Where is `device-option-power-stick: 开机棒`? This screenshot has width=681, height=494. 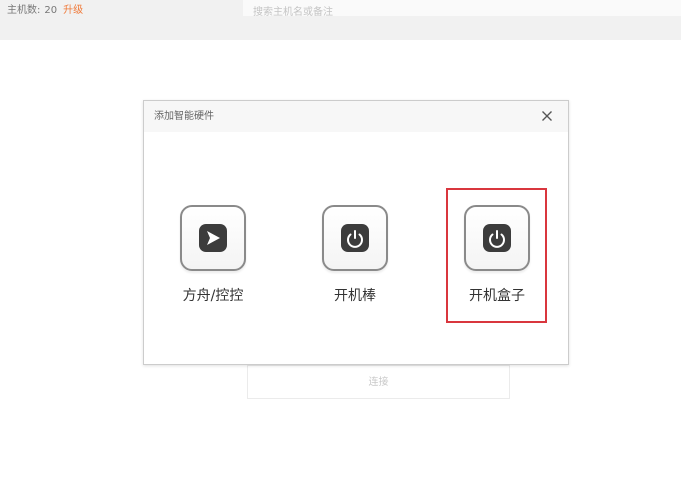
device-option-power-stick: 开机棒 is located at coordinates (355, 270).